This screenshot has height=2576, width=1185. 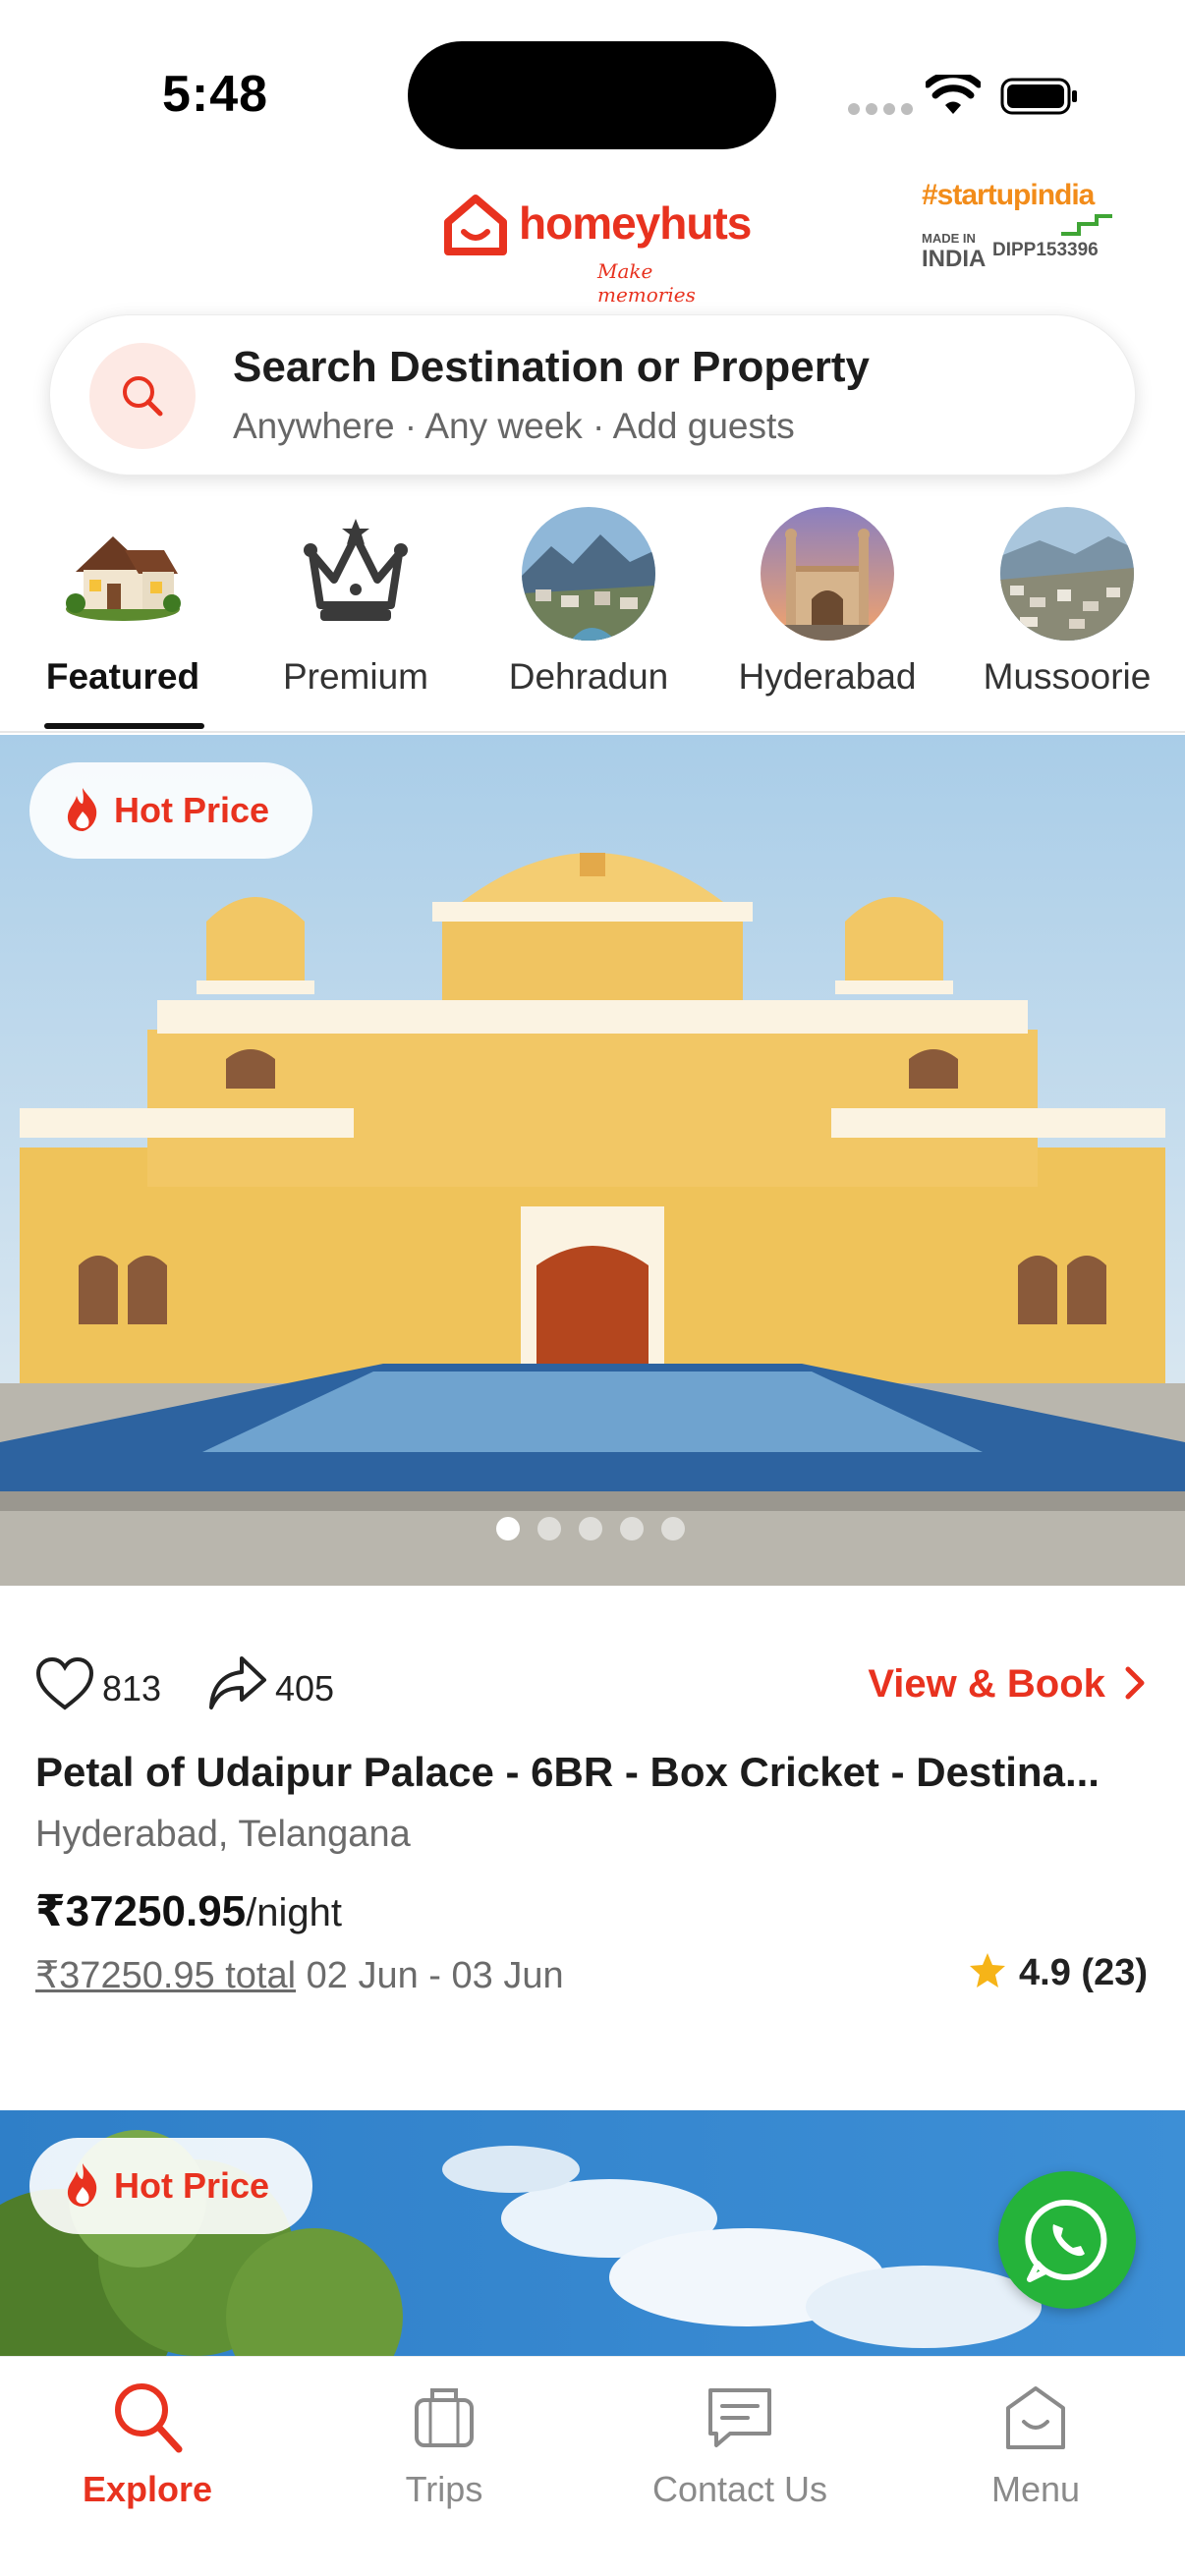 I want to click on startup-india-badge: #startupindia MADE IN INDIA DIPP153396, so click(x=1025, y=228).